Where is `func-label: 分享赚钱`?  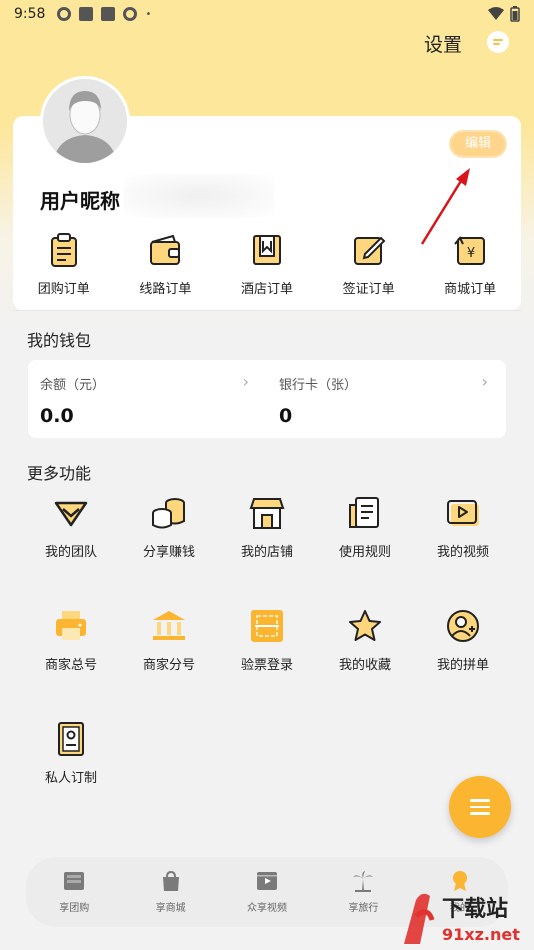
func-label: 分享赚钱 is located at coordinates (168, 552).